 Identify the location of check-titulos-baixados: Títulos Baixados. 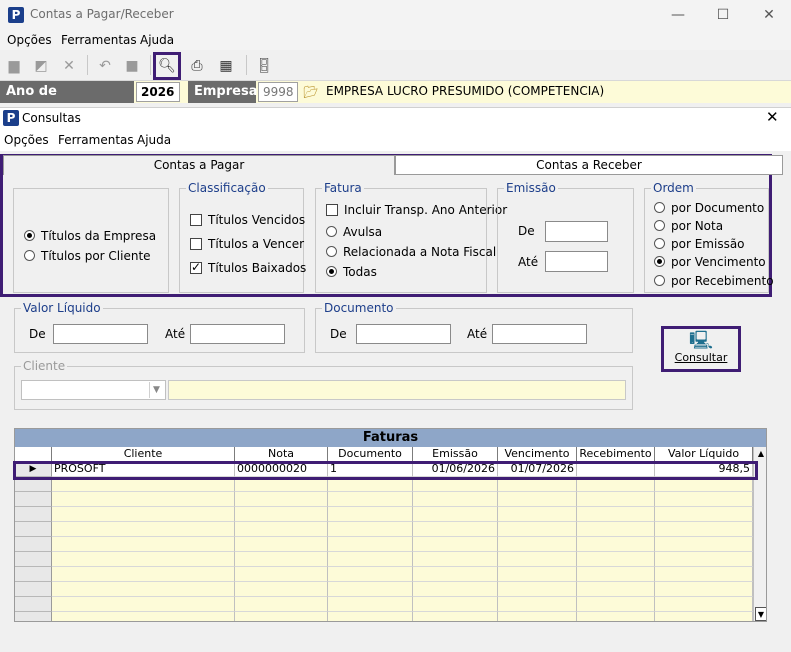
(248, 267).